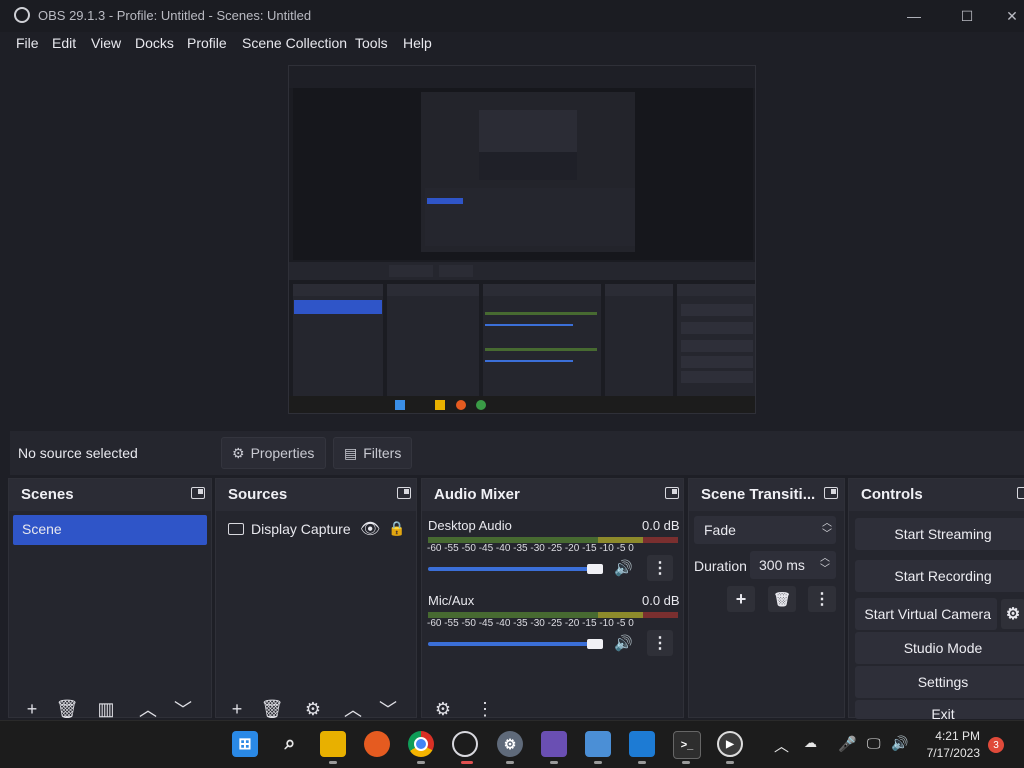 This screenshot has width=1024, height=768. I want to click on obs-logo-icon, so click(22, 15).